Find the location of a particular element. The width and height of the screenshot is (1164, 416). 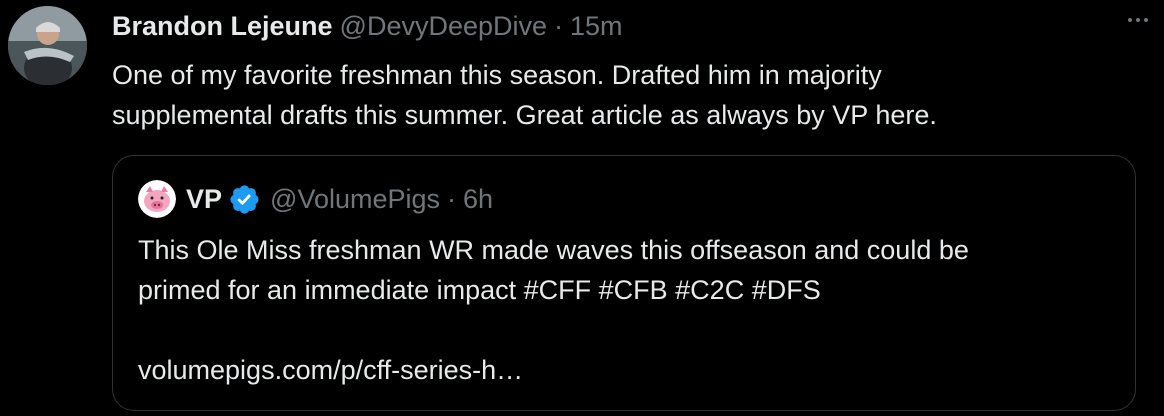

quoted-author-name: VP is located at coordinates (204, 199).